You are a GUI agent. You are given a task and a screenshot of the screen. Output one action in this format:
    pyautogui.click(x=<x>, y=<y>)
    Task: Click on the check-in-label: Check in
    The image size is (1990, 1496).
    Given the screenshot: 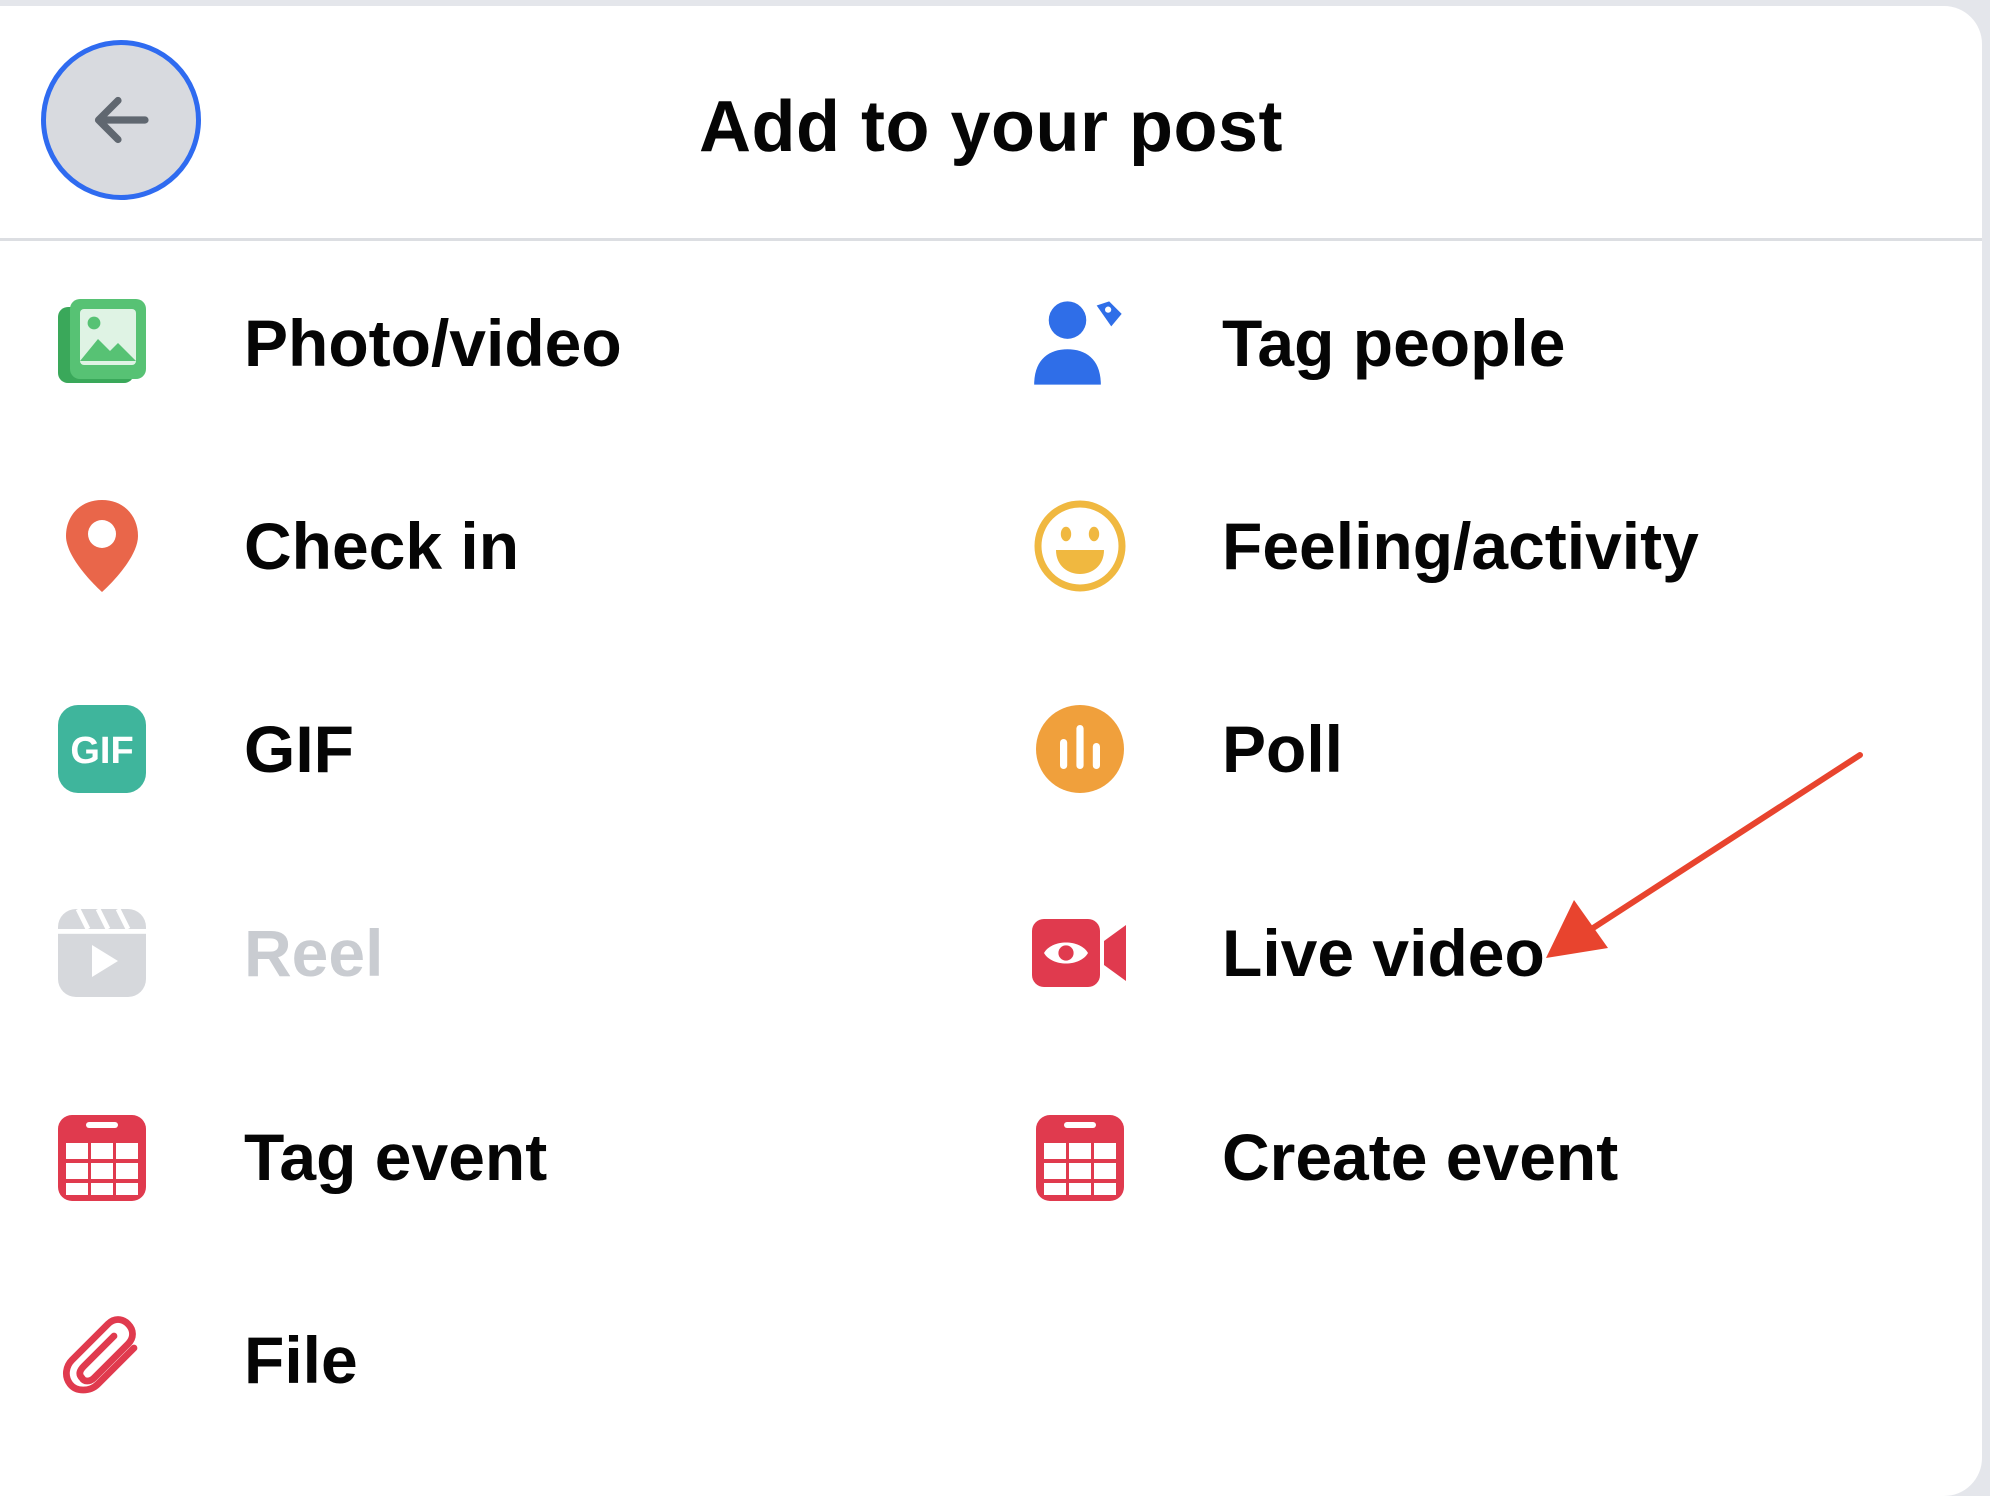 What is the action you would take?
    pyautogui.click(x=382, y=546)
    